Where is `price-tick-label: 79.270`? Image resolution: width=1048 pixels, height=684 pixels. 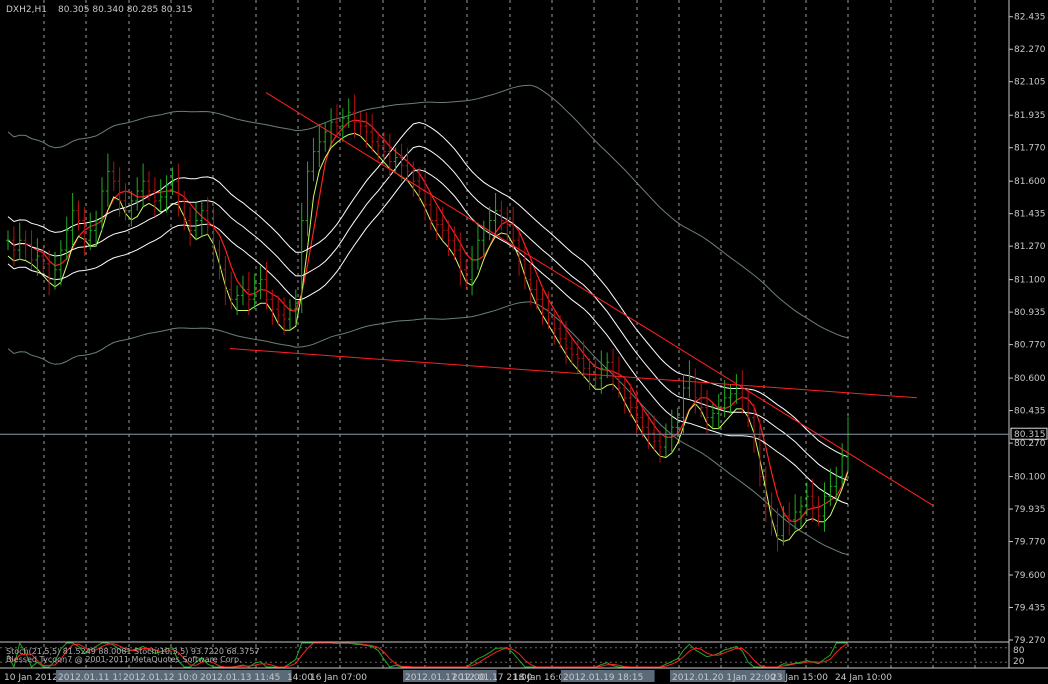
price-tick-label: 79.270 is located at coordinates (1030, 641).